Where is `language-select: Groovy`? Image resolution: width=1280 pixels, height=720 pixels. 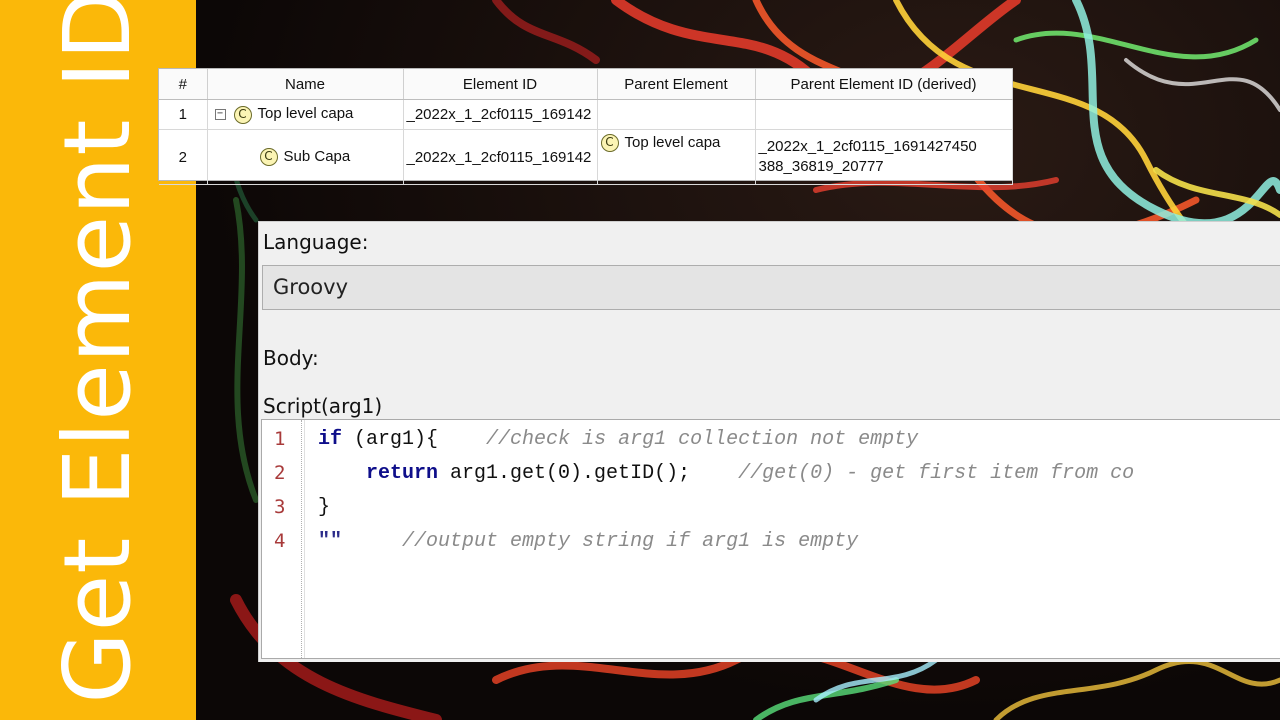 language-select: Groovy is located at coordinates (771, 287).